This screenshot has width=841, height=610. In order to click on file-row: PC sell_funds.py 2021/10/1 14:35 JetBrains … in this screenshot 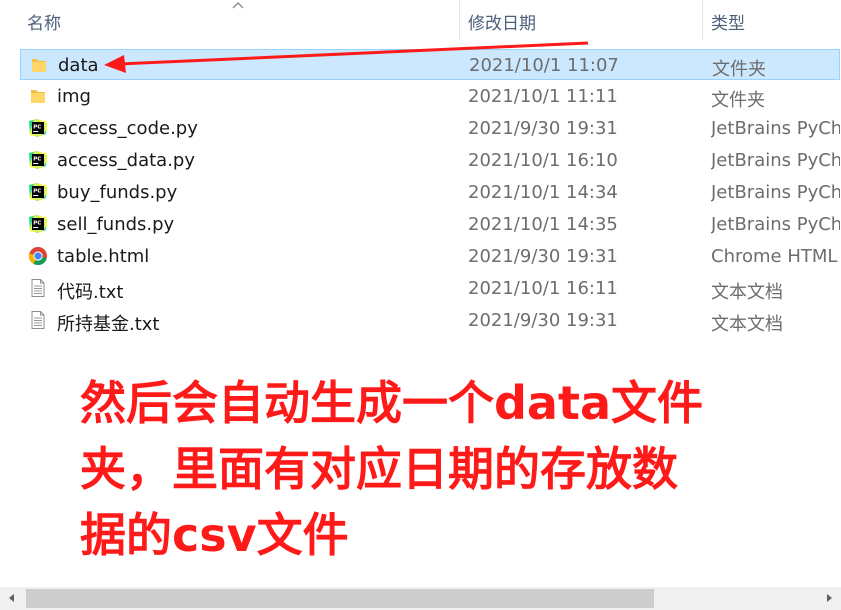, I will do `click(430, 224)`.